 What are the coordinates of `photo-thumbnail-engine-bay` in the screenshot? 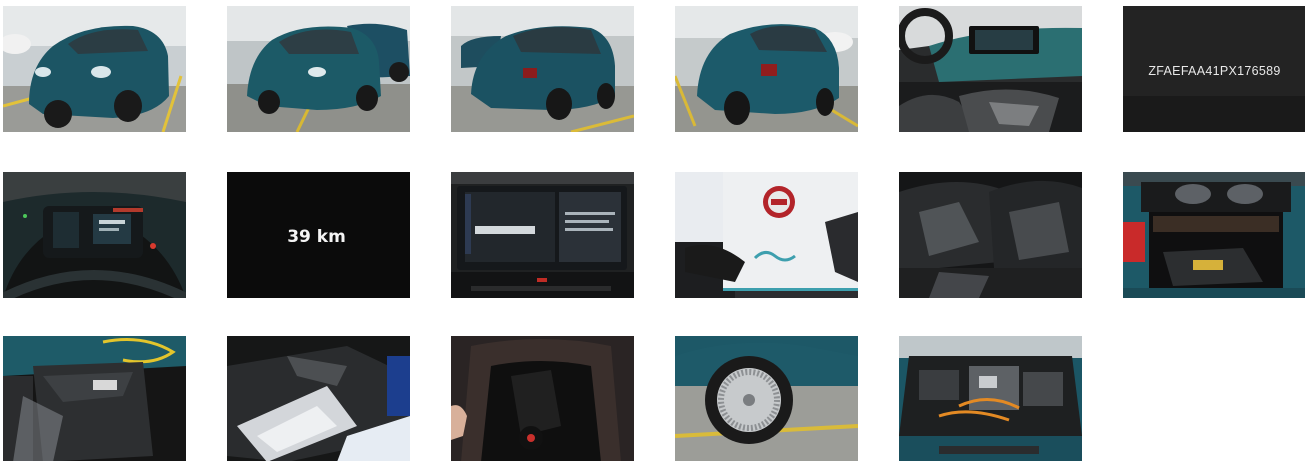 It's located at (990, 398).